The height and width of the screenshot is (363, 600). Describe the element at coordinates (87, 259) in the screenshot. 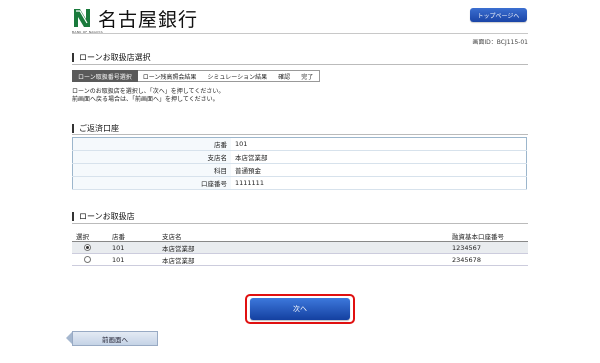

I see `radio-unselected` at that location.